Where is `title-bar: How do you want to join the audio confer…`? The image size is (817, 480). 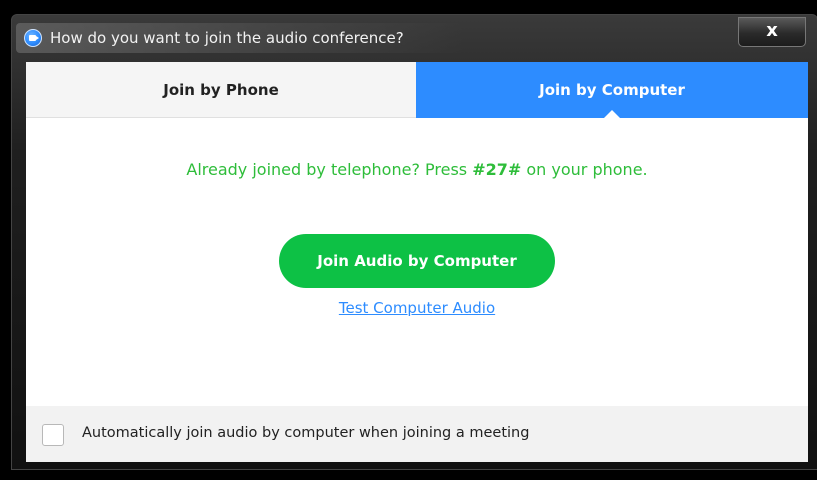 title-bar: How do you want to join the audio confer… is located at coordinates (414, 39).